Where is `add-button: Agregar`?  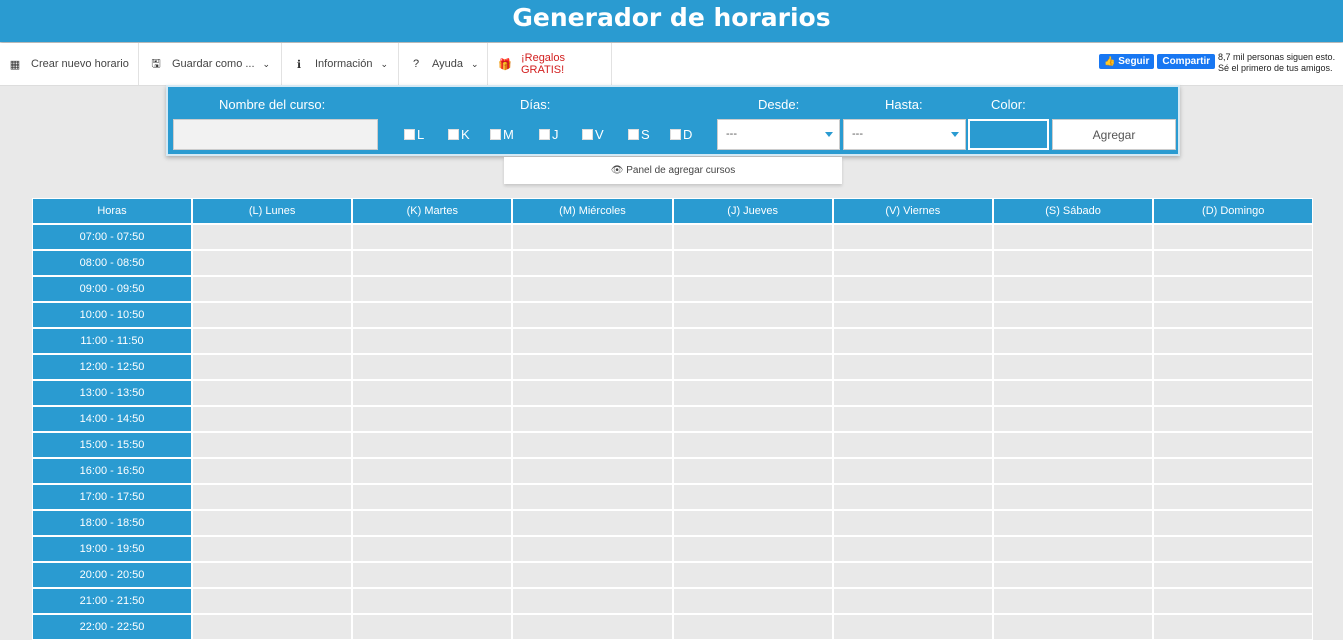
add-button: Agregar is located at coordinates (1114, 134).